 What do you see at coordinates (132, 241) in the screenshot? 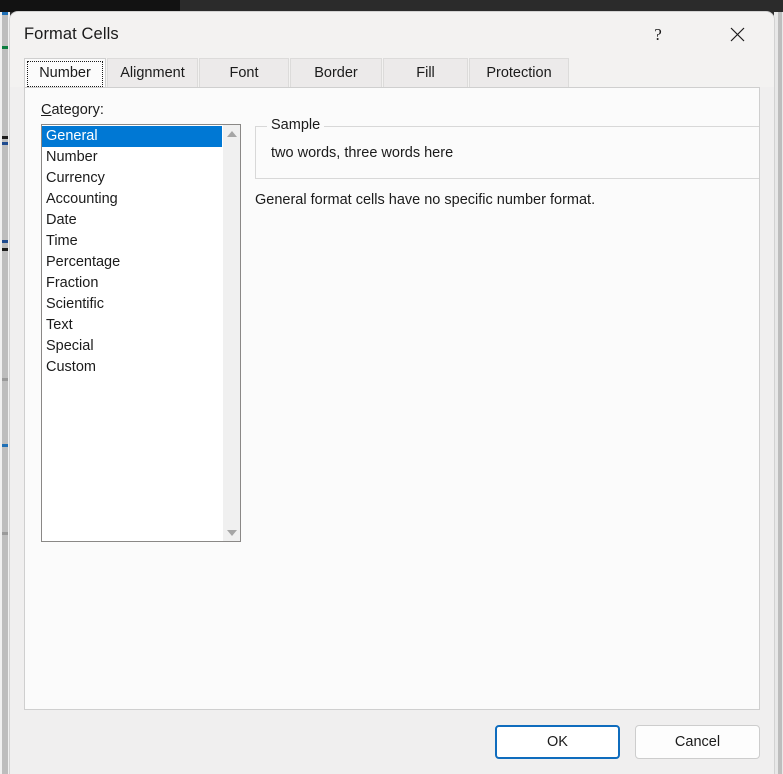
I see `category-item: Time` at bounding box center [132, 241].